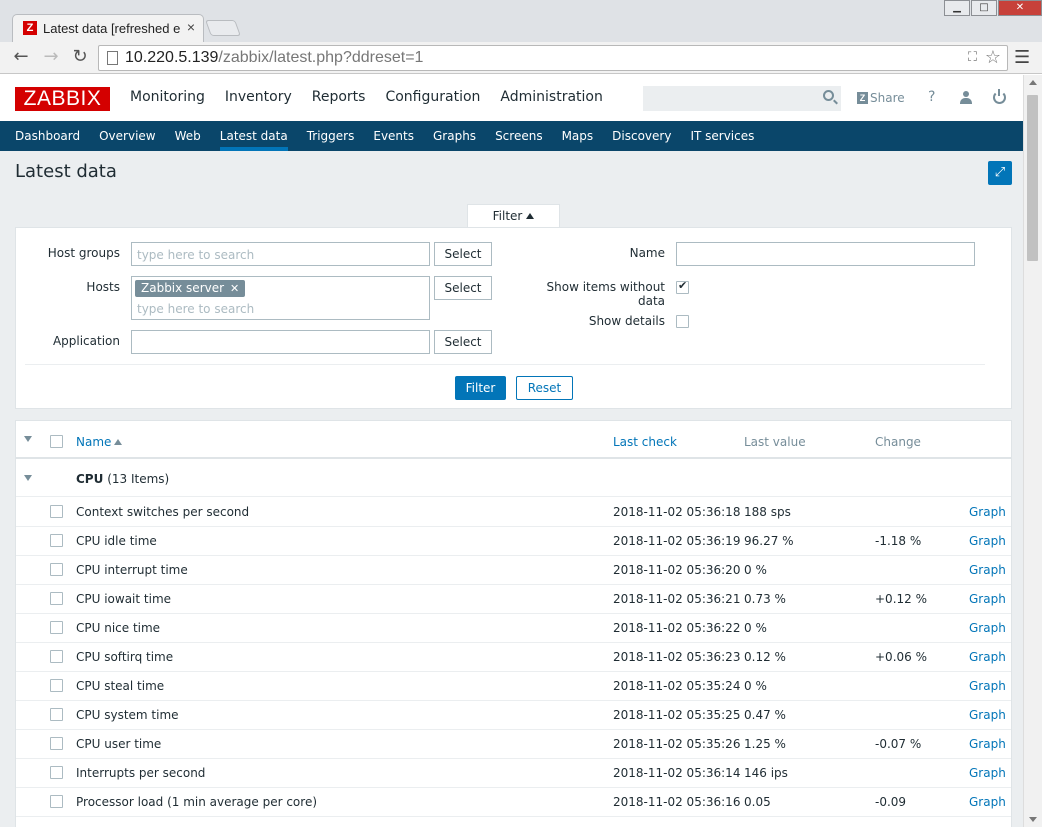 Image resolution: width=1042 pixels, height=827 pixels. What do you see at coordinates (931, 97) in the screenshot?
I see `help-icon: ?` at bounding box center [931, 97].